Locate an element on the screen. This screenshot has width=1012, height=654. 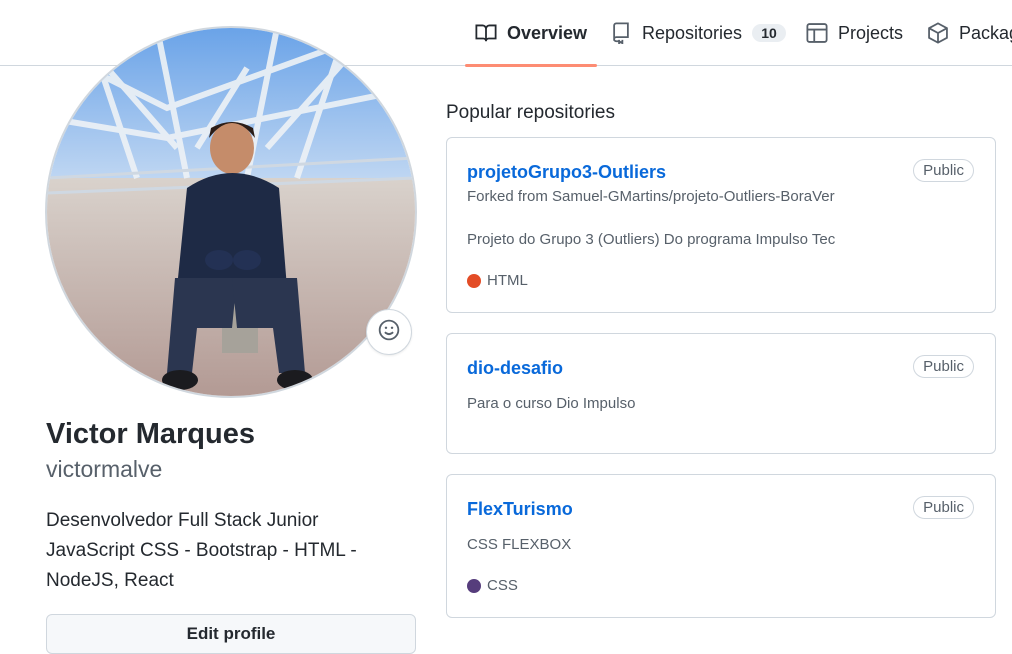
repo-language: HTML is located at coordinates (497, 280).